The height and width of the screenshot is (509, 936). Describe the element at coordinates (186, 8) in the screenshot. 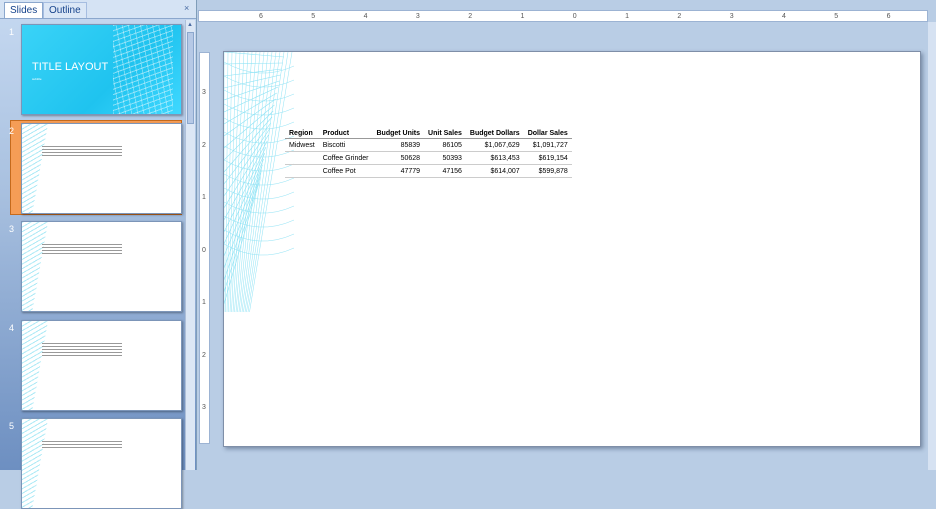

I see `close-pane-icon: ×` at that location.